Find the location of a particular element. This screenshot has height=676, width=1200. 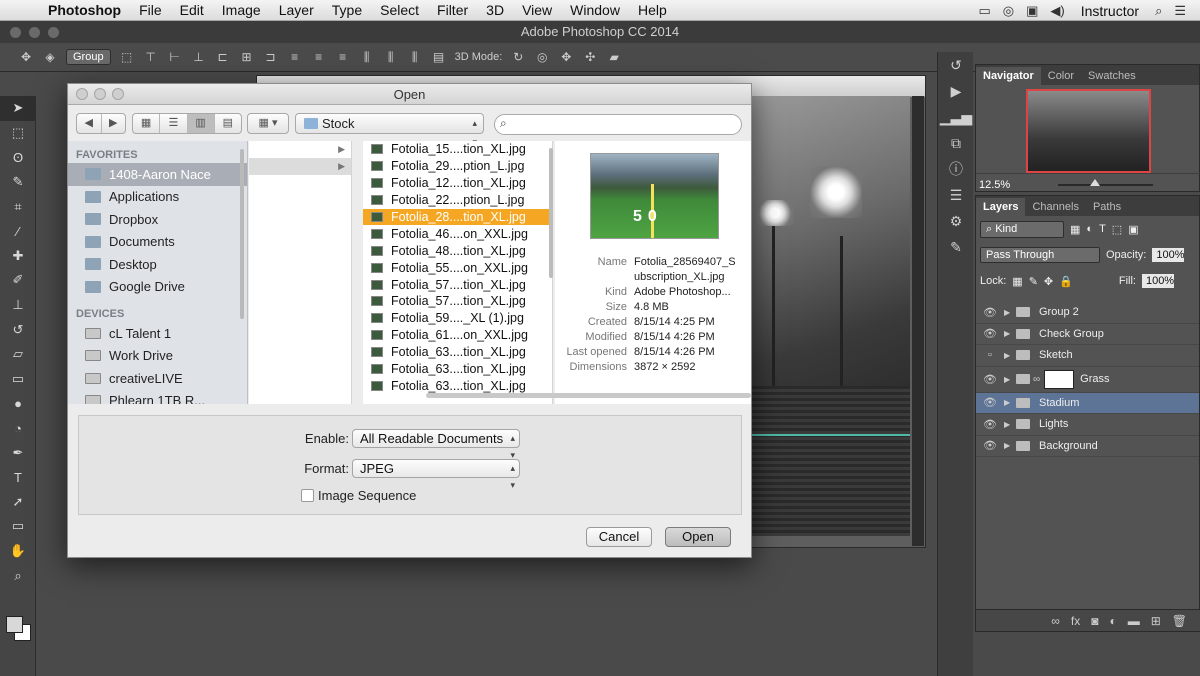

blend-mode-select: Pass Through is located at coordinates (1040, 255).